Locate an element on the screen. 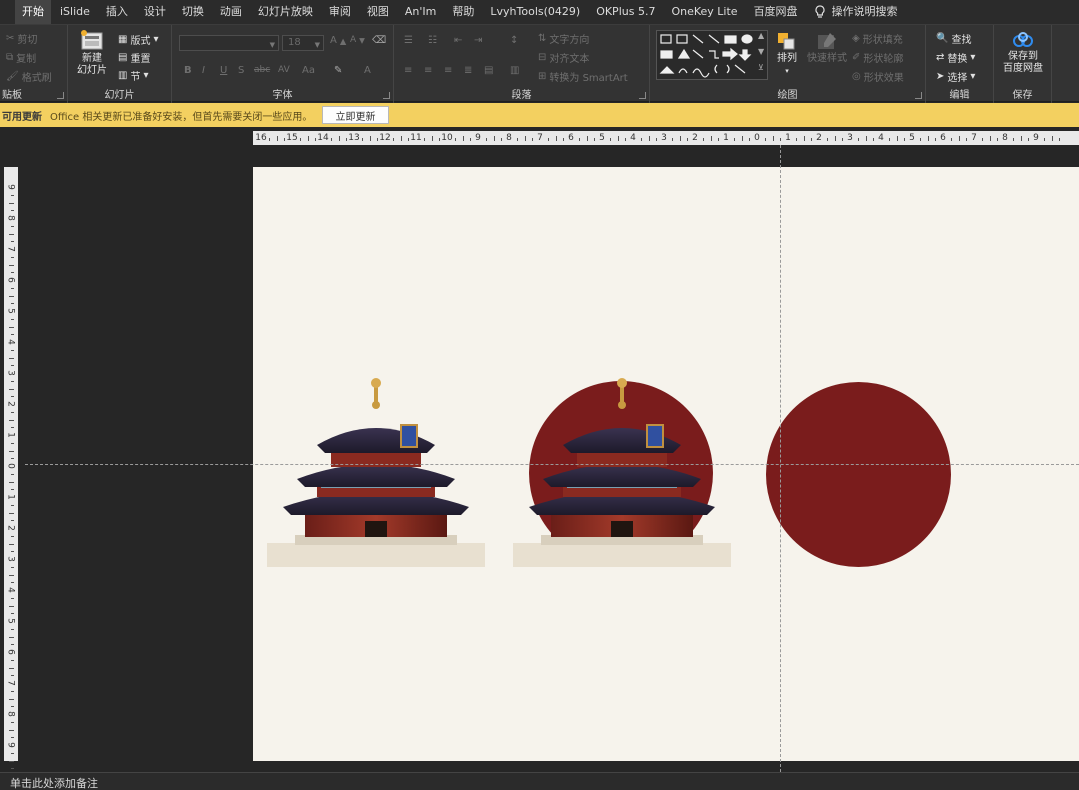 The image size is (1079, 790). format-painter-button: 🖌 格式刷 is located at coordinates (29, 76).